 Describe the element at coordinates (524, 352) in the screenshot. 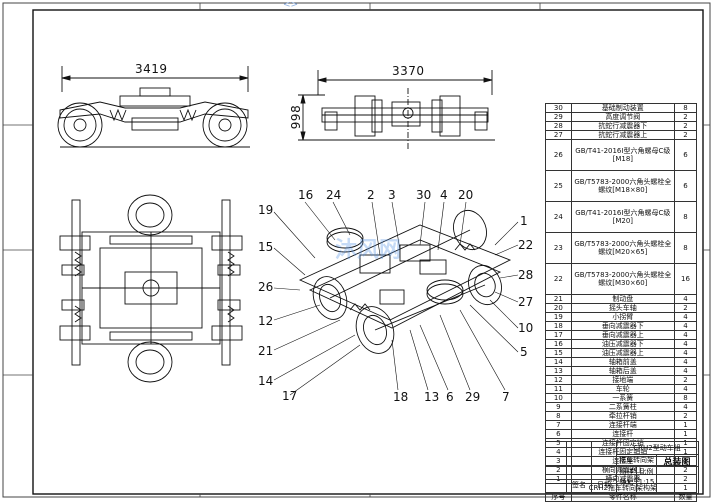

I see `callout-5: 5` at that location.